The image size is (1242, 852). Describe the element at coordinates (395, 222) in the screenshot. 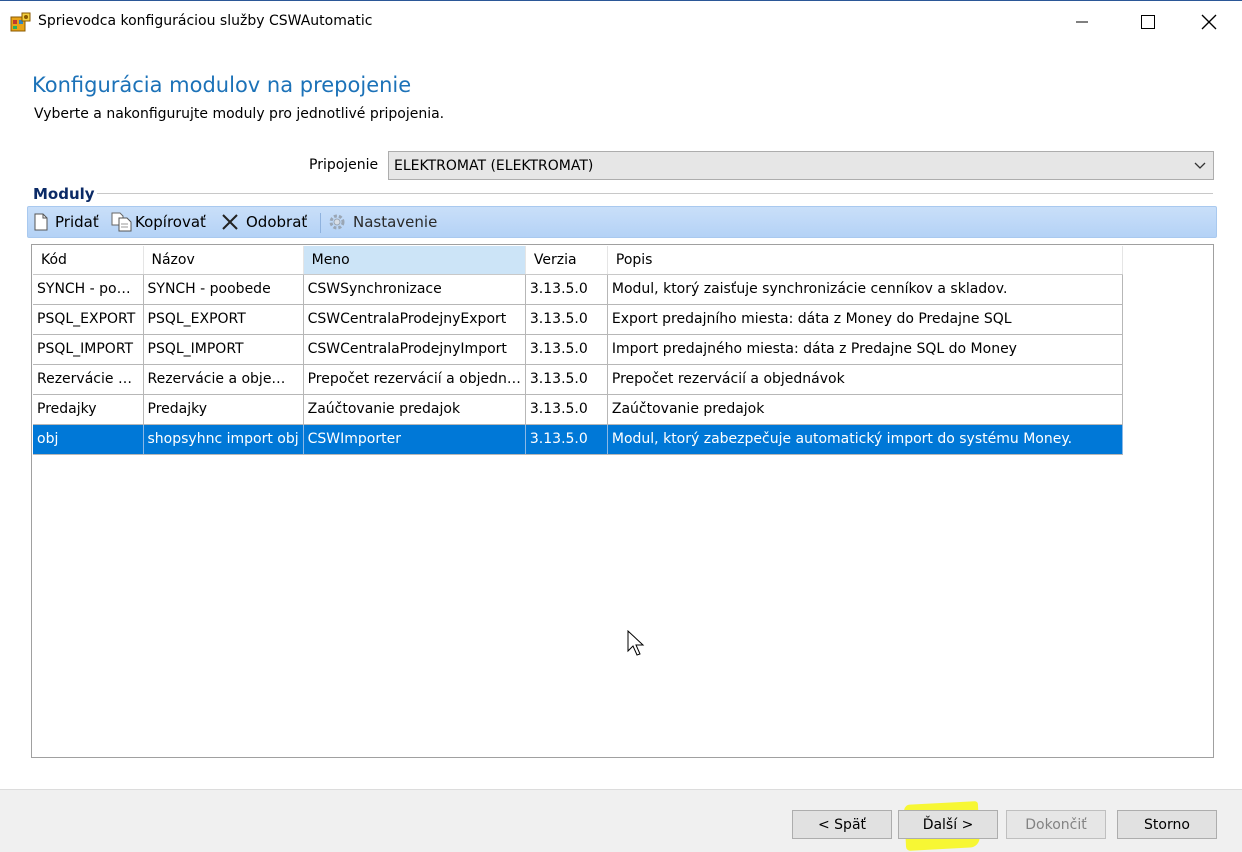

I see `settings-label: Nastavenie` at that location.